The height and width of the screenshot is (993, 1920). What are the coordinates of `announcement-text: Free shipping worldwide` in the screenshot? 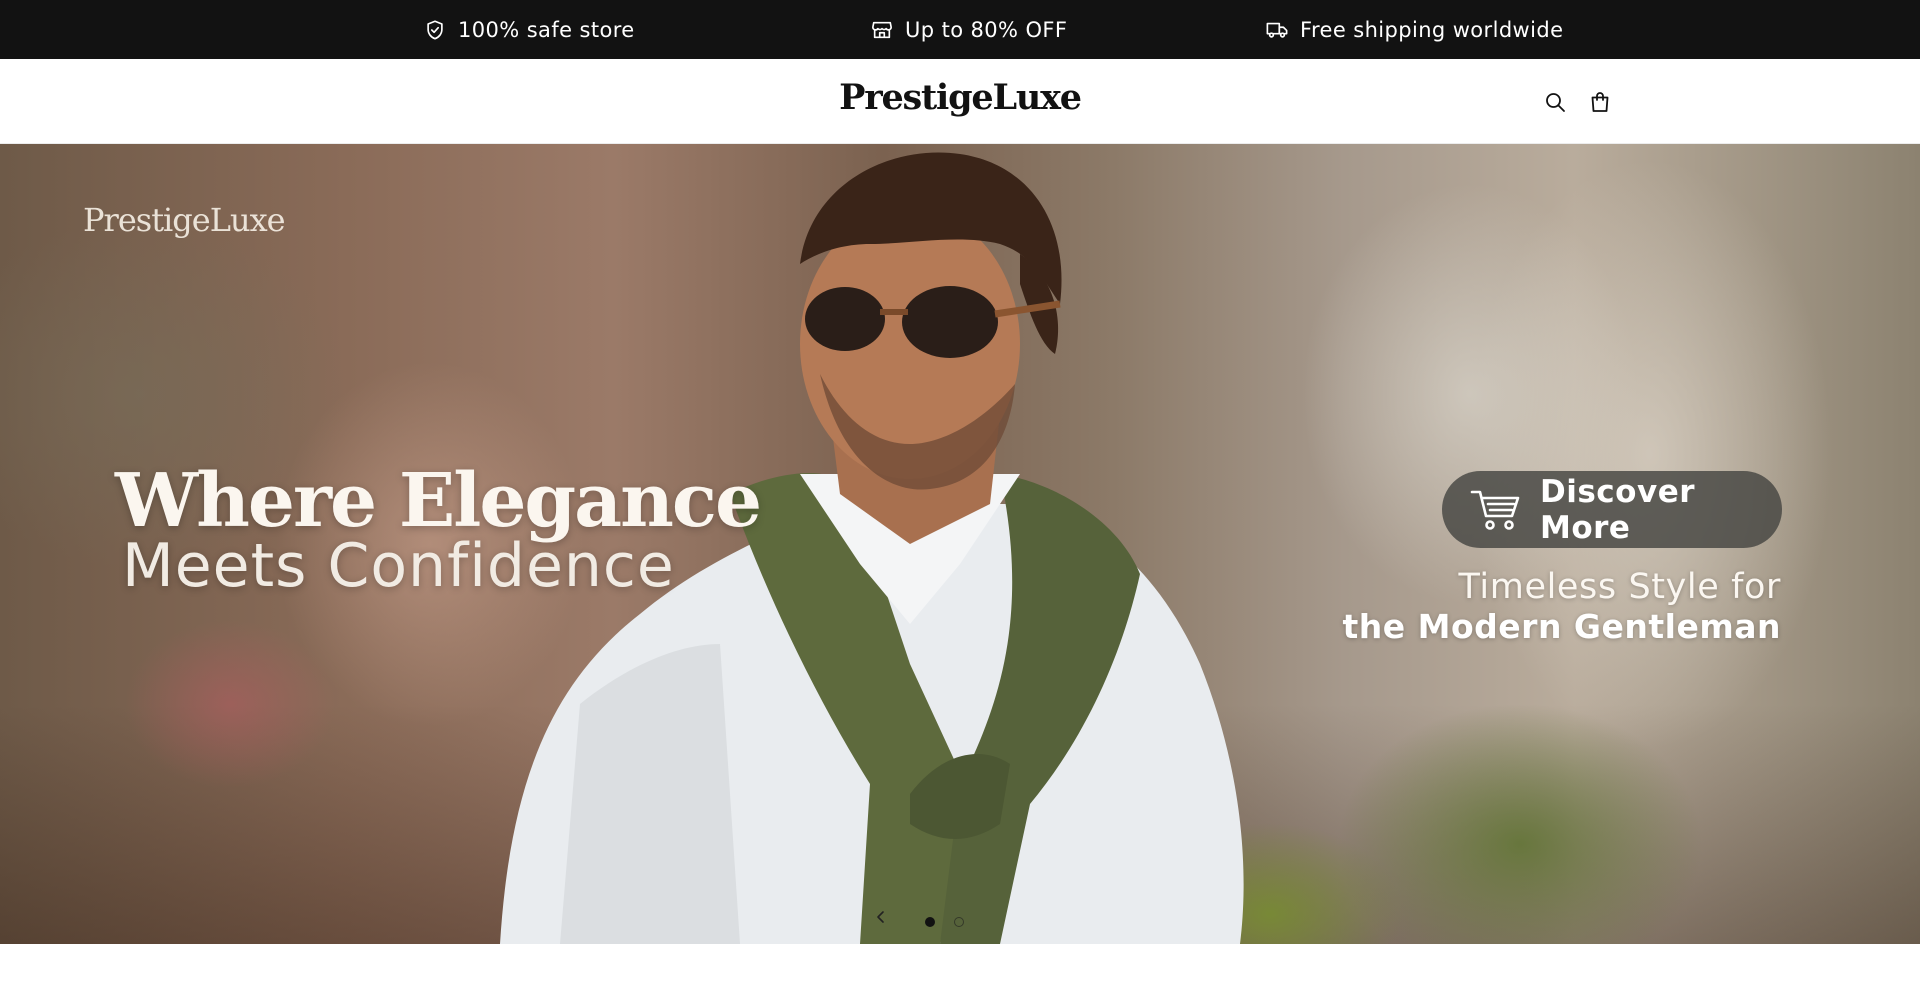 It's located at (1432, 29).